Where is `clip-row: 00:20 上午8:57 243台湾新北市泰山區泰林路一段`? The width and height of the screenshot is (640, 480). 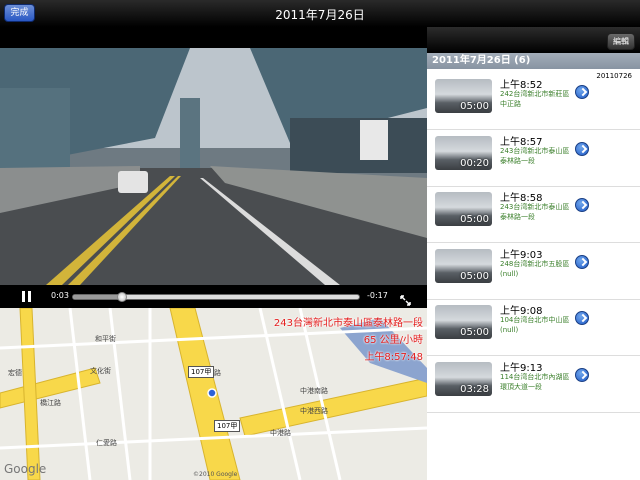 clip-row: 00:20 上午8:57 243台湾新北市泰山區泰林路一段 is located at coordinates (533, 159).